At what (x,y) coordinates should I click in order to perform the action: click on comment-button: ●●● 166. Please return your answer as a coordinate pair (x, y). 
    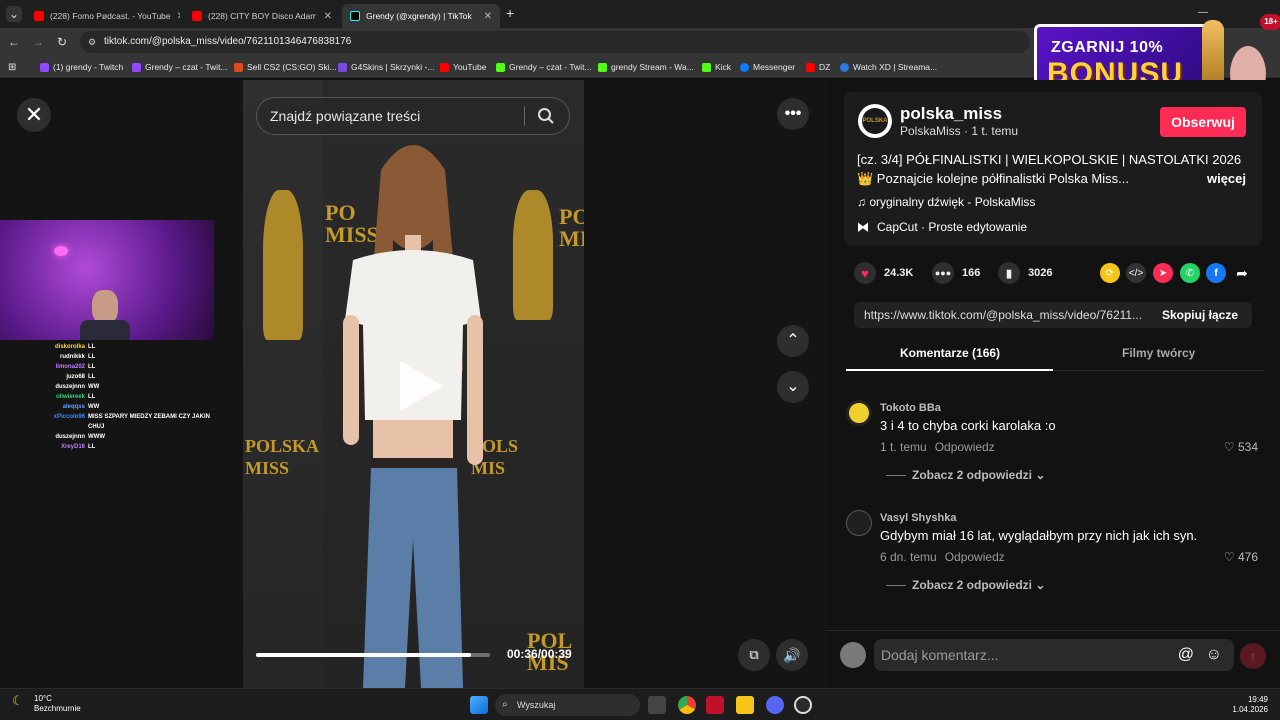
    Looking at the image, I should click on (956, 273).